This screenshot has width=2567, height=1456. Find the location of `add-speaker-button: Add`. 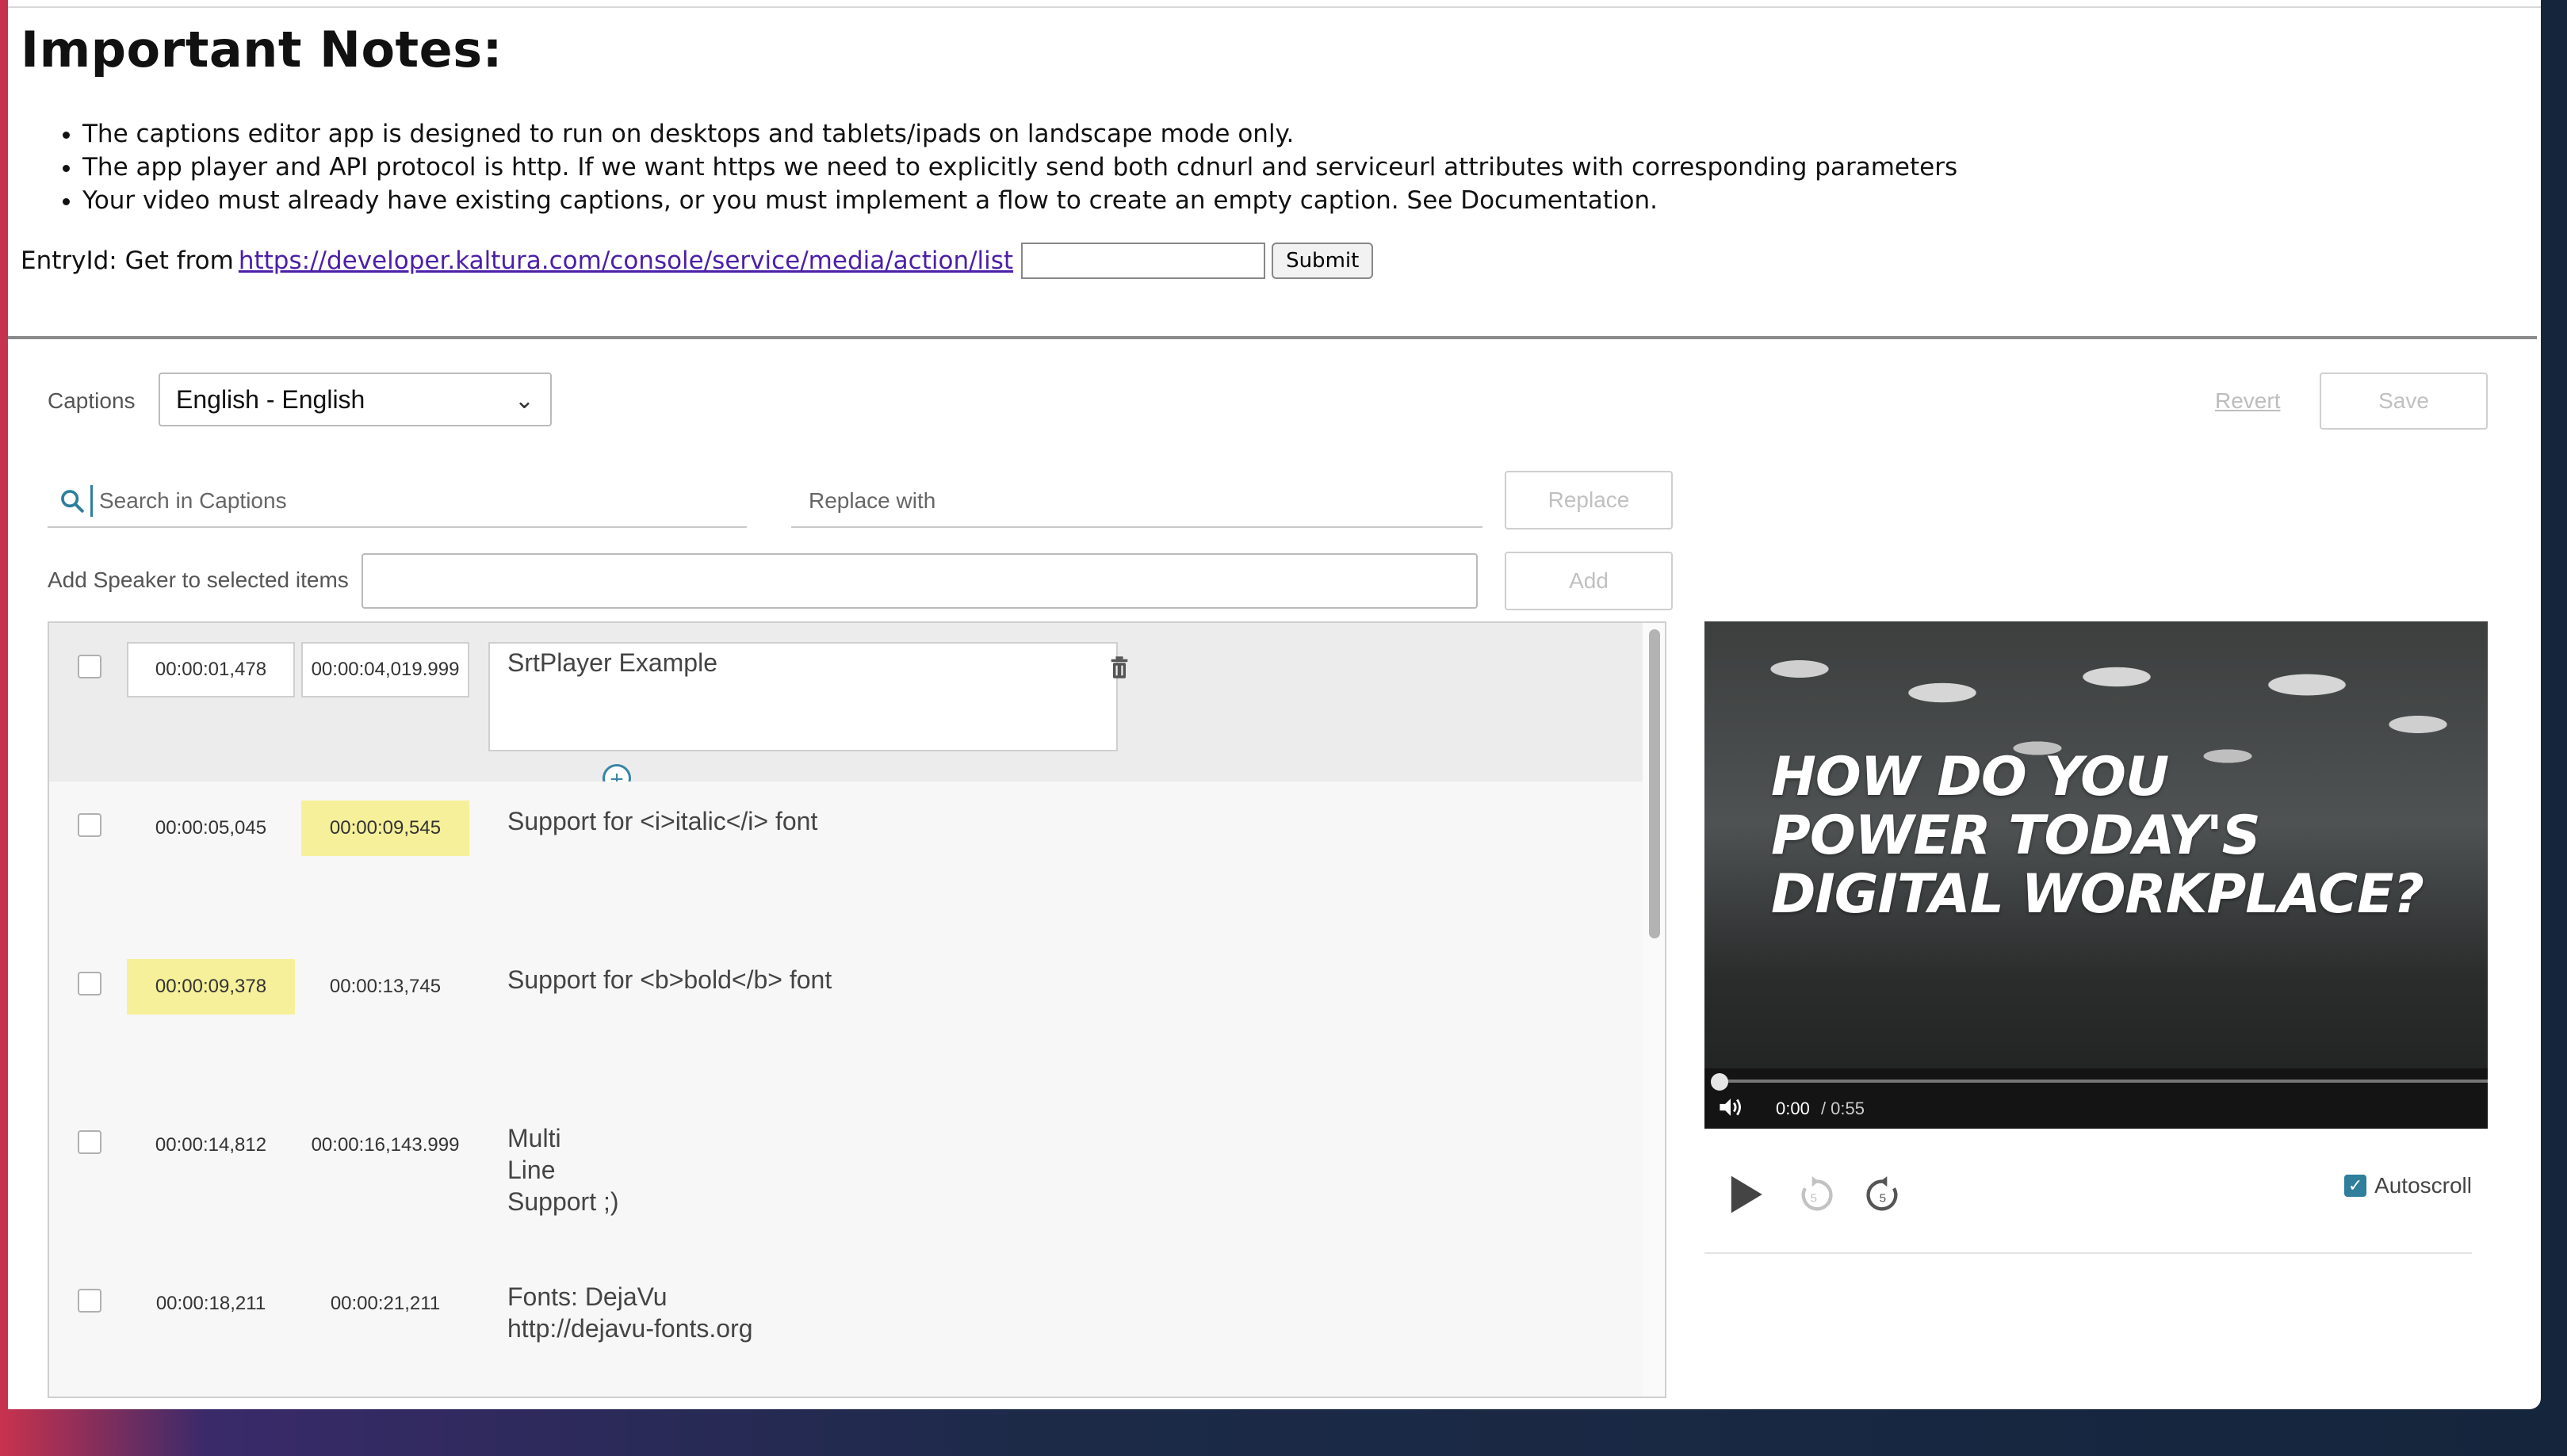

add-speaker-button: Add is located at coordinates (1589, 581).